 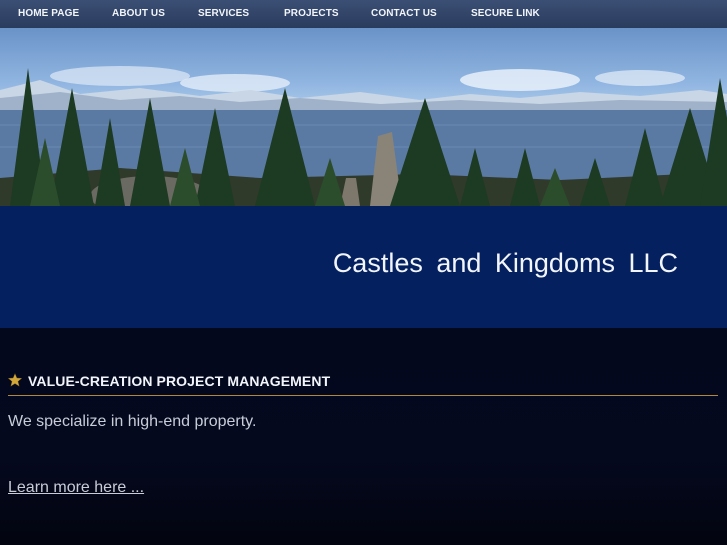 I want to click on nav-contact-us: CONTACT US, so click(x=404, y=13).